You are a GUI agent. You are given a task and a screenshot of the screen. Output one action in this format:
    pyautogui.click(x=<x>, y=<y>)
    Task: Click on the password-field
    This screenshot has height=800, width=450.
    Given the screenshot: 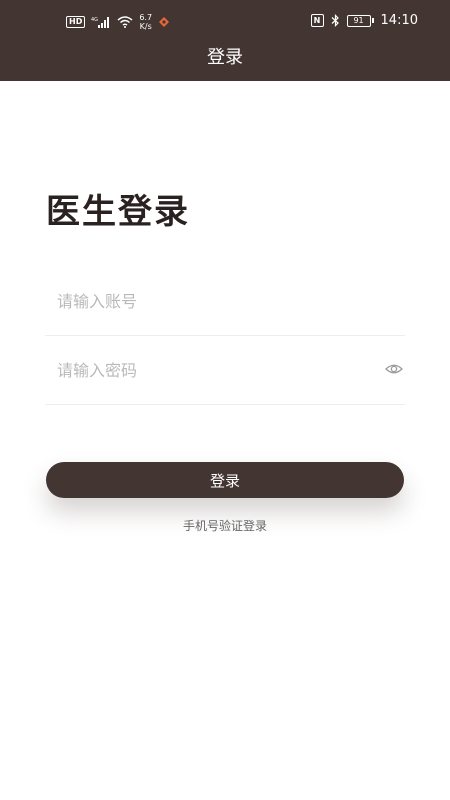 What is the action you would take?
    pyautogui.click(x=225, y=370)
    